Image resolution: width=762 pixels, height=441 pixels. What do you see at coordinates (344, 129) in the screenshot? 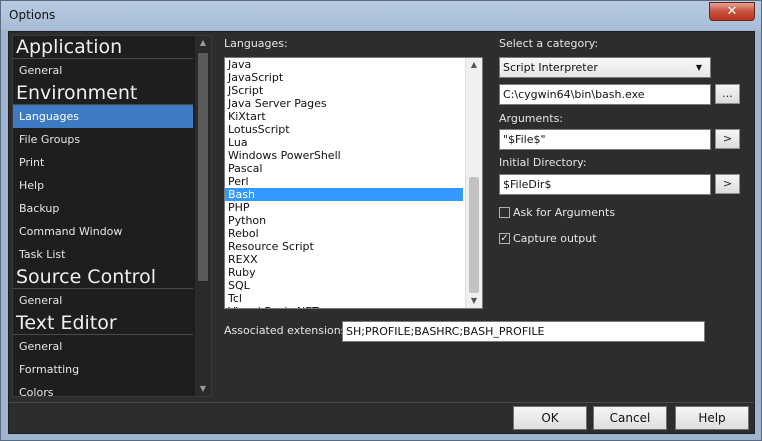
I see `list-item: LotusScript` at bounding box center [344, 129].